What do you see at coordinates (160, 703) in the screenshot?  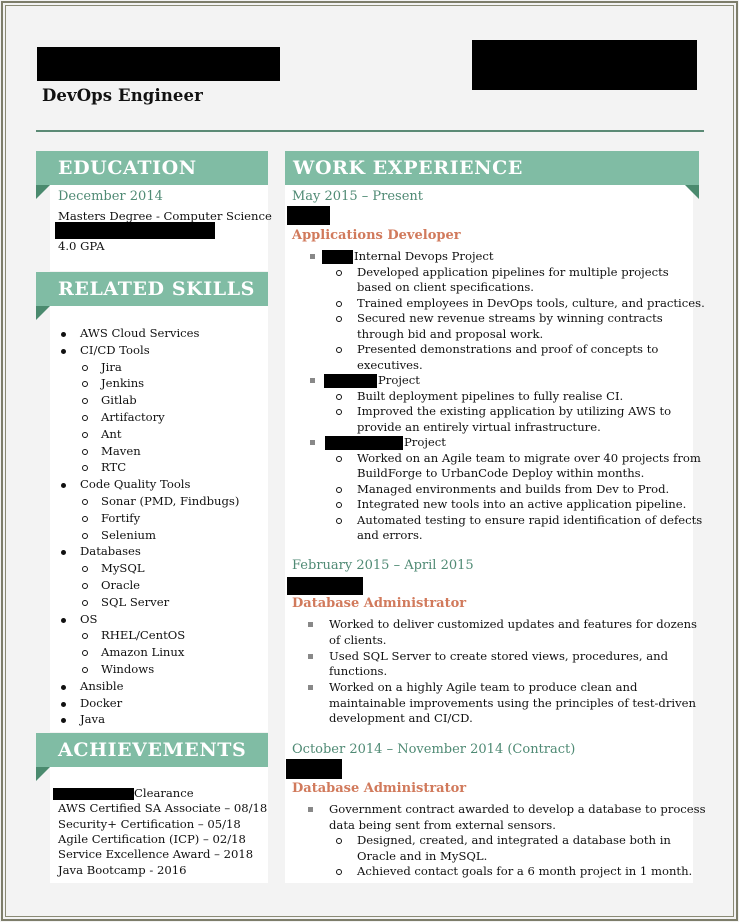 I see `skill-item: Docker` at bounding box center [160, 703].